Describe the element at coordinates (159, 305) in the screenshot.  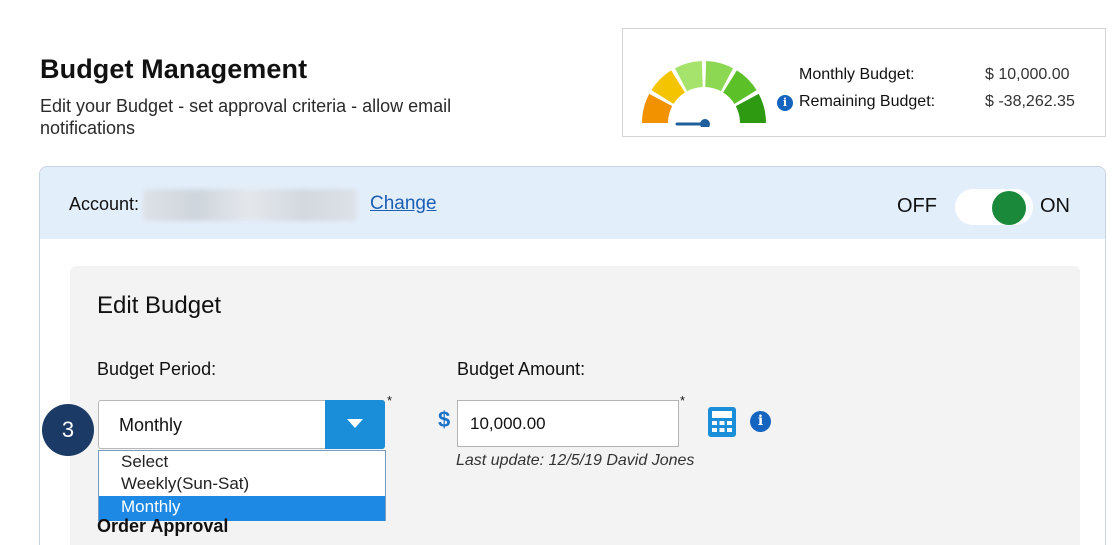
I see `edit-budget-title: Edit Budget` at that location.